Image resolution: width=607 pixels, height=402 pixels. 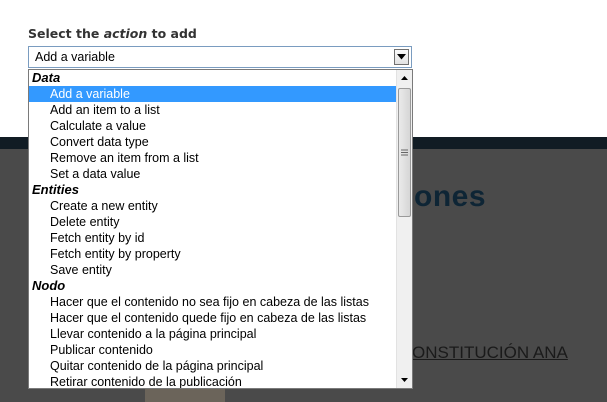 I want to click on dropdown-arrow-button, so click(x=401, y=57).